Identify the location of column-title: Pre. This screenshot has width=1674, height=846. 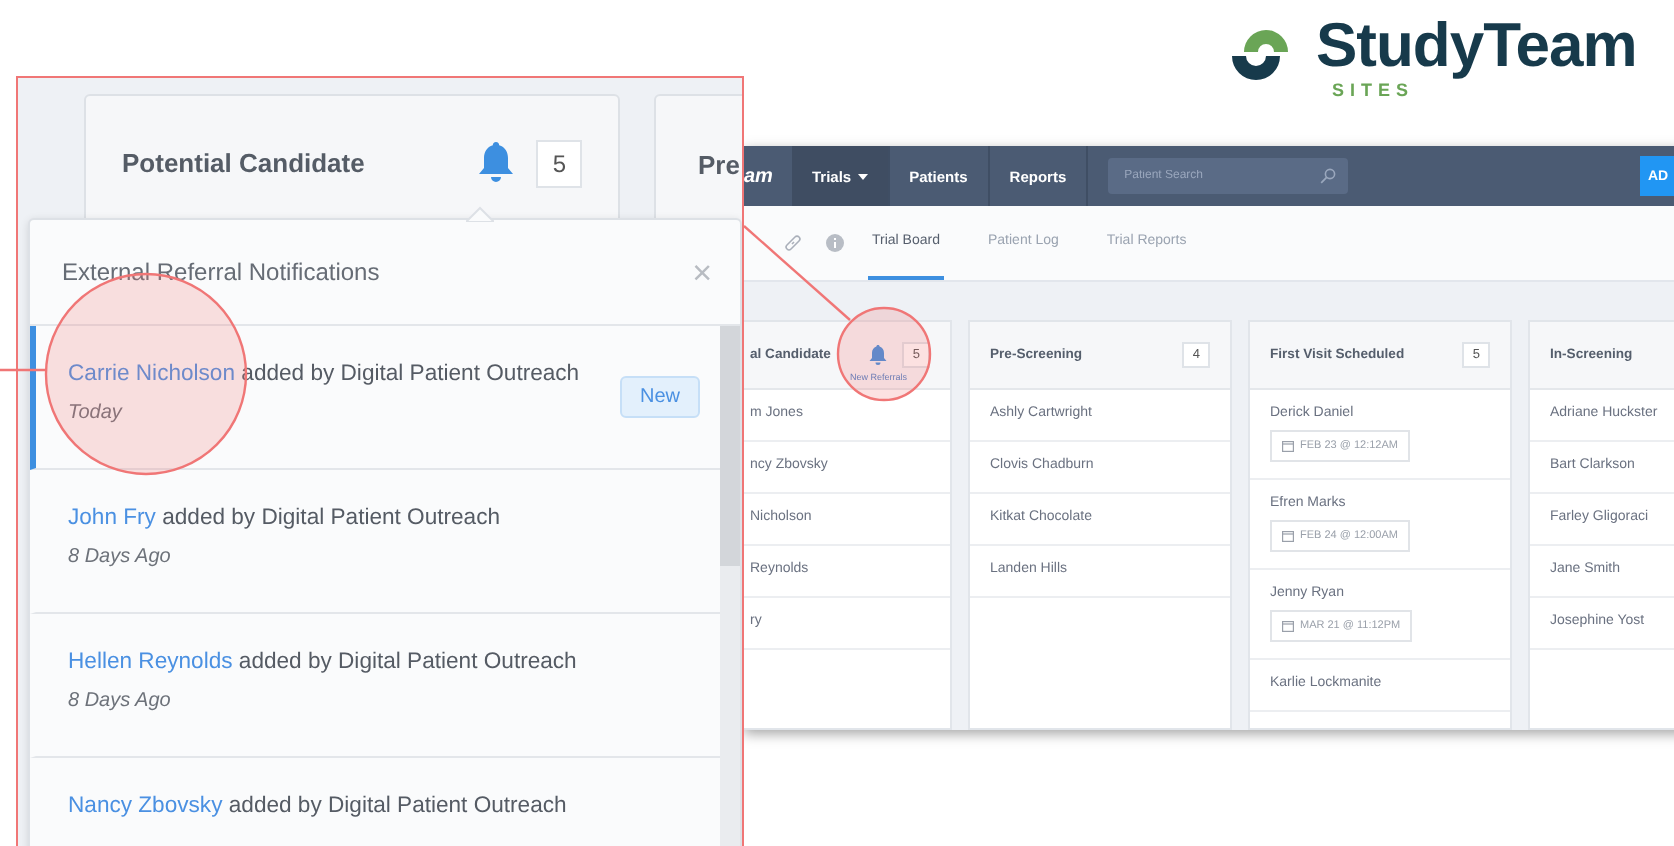
(719, 165).